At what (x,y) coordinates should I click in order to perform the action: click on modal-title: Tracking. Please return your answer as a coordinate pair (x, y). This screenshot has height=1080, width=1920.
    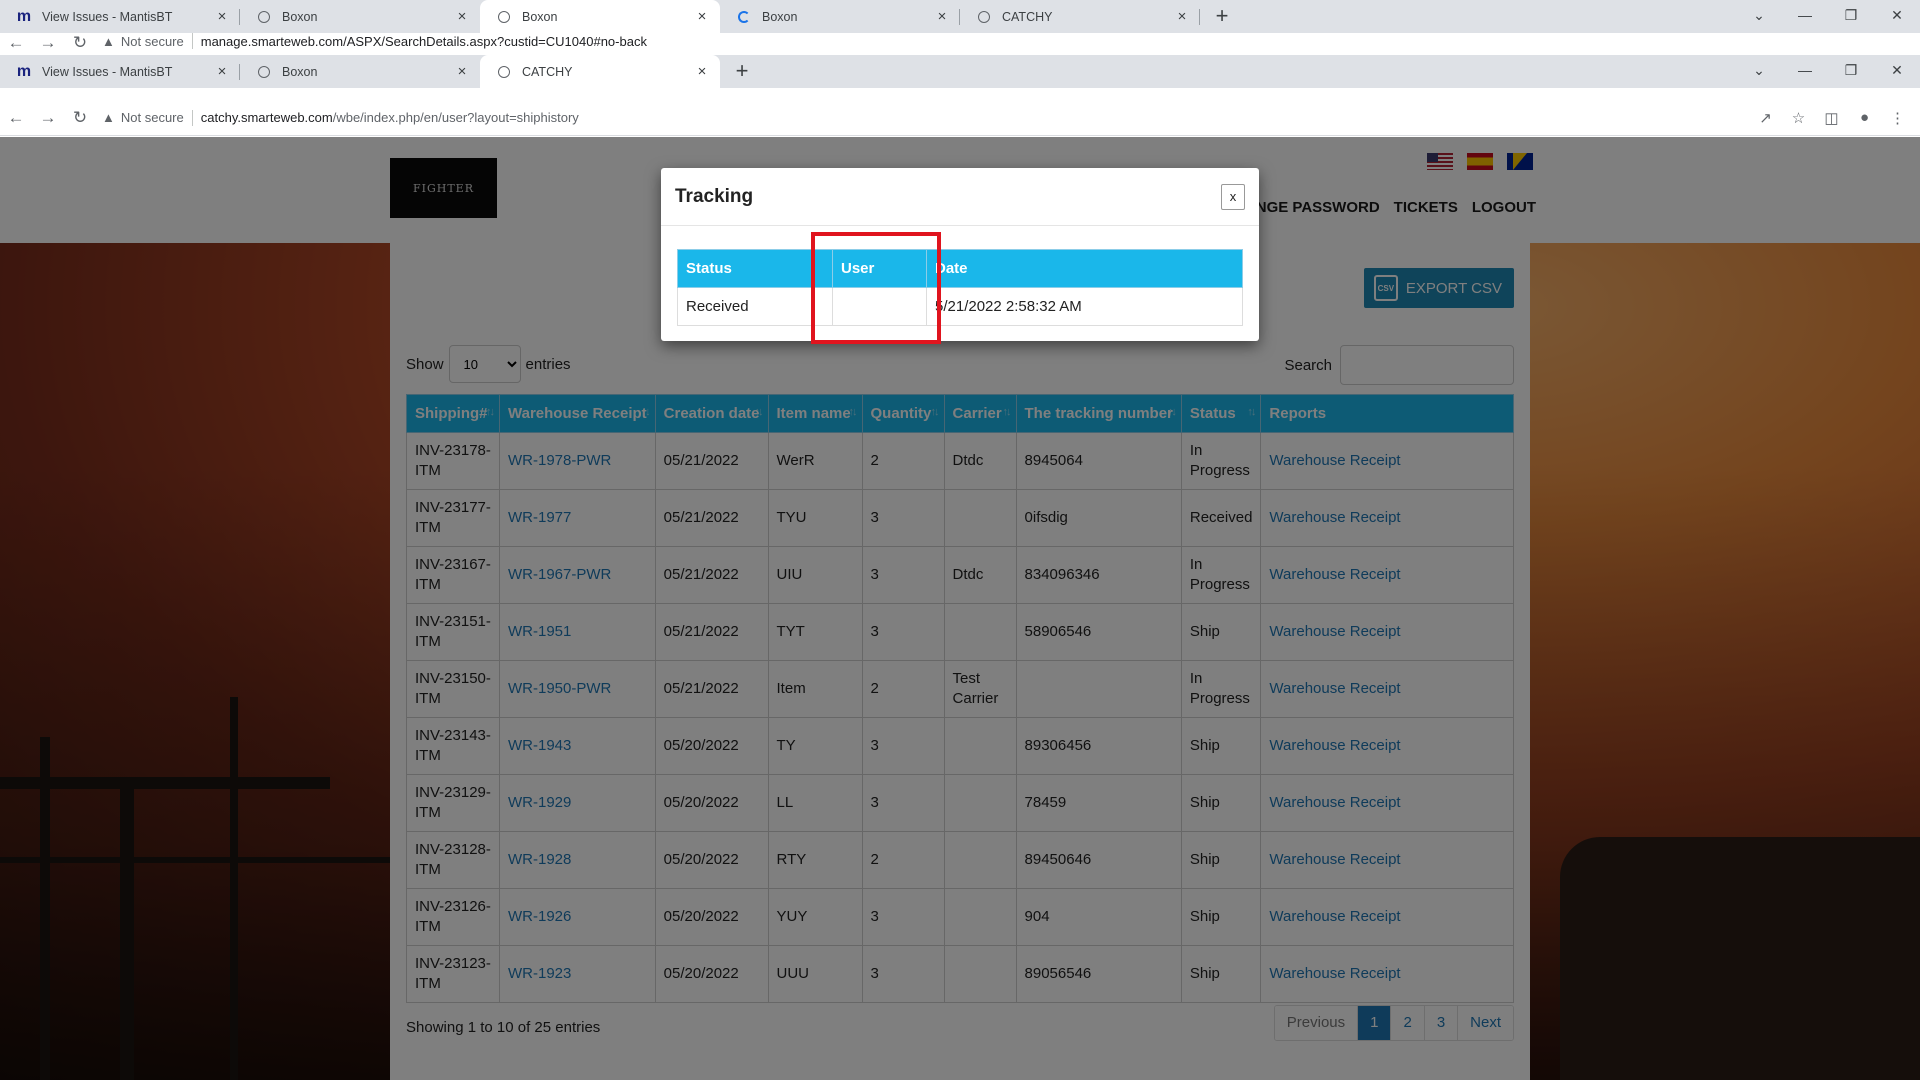
    Looking at the image, I should click on (714, 196).